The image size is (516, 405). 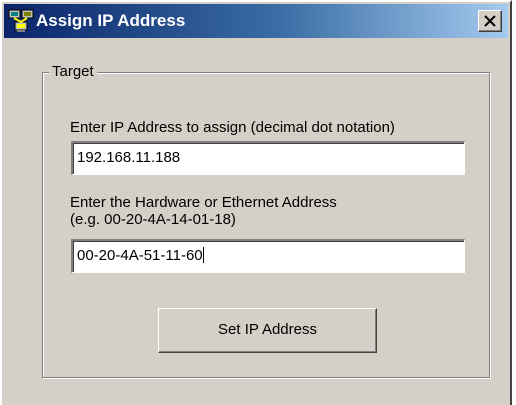 I want to click on hardware-address-example: (e.g. 00-20-4A-14-01-18), so click(x=153, y=219).